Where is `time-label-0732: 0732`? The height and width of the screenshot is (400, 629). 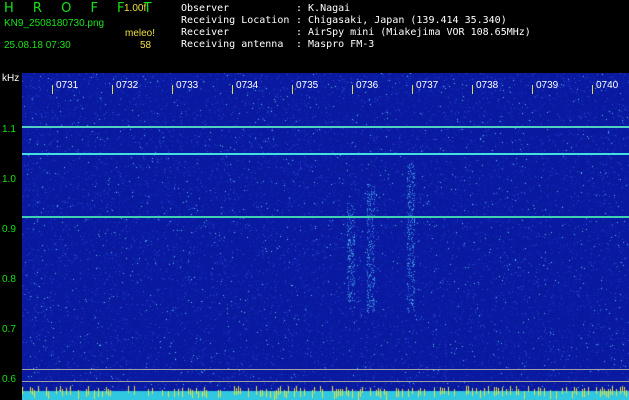
time-label-0732: 0732 is located at coordinates (127, 85).